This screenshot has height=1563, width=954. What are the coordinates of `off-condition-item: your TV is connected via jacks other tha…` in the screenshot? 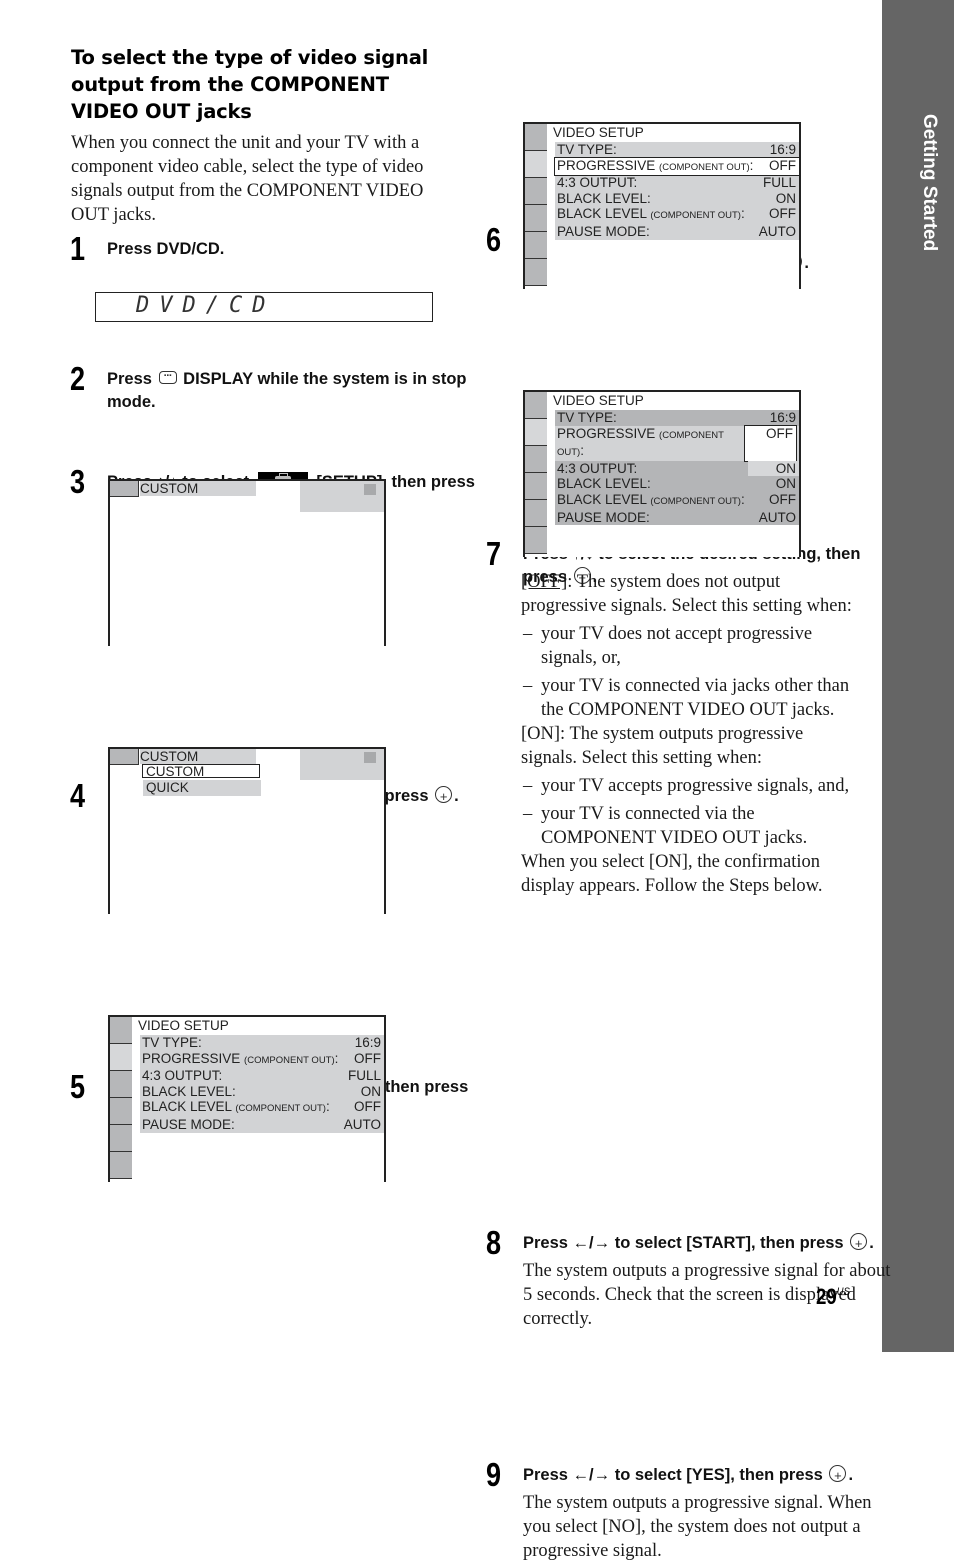 It's located at (691, 698).